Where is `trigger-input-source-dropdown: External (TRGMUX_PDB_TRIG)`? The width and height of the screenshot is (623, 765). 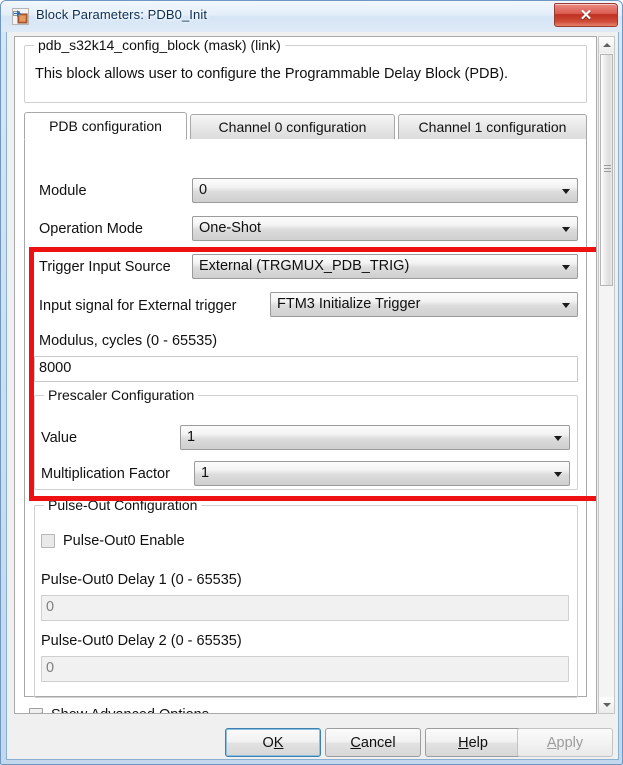
trigger-input-source-dropdown: External (TRGMUX_PDB_TRIG) is located at coordinates (385, 266).